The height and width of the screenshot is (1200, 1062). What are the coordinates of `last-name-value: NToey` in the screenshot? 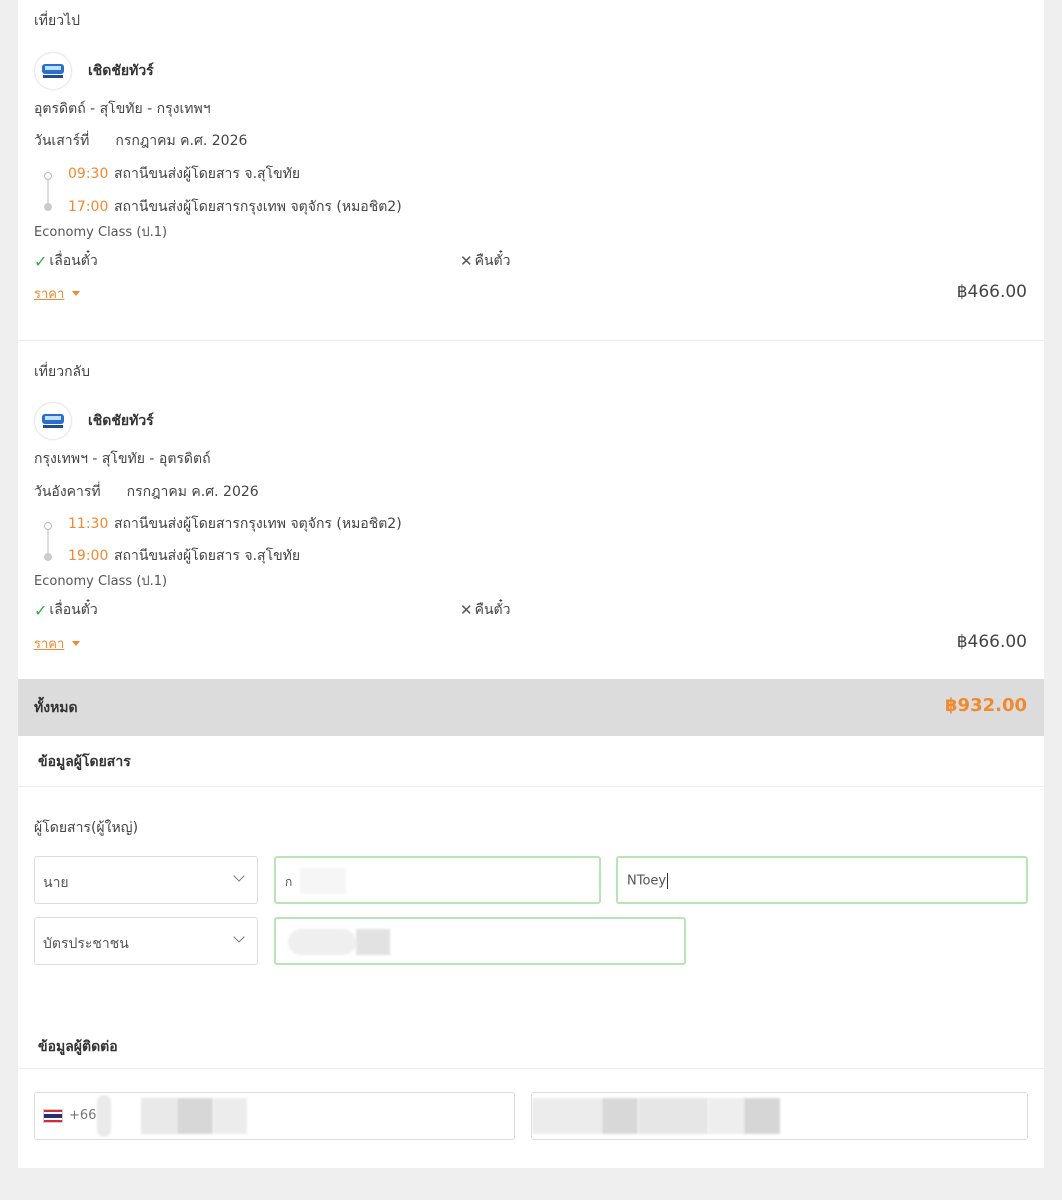 It's located at (648, 881).